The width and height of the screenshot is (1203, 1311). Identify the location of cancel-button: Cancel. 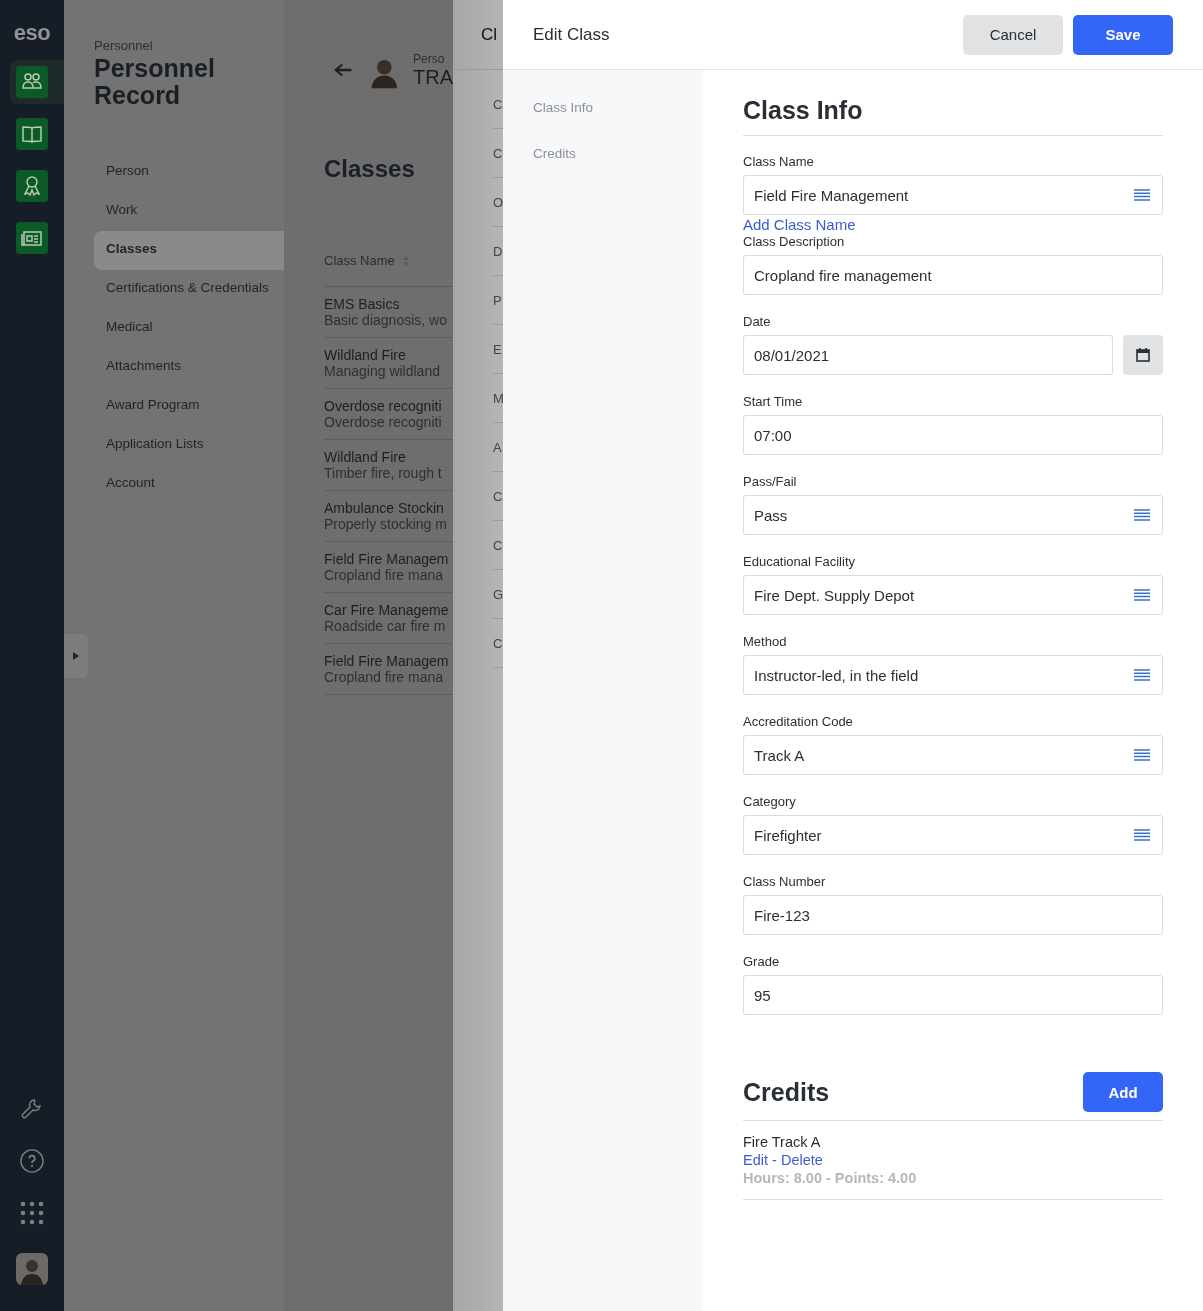
(1013, 34).